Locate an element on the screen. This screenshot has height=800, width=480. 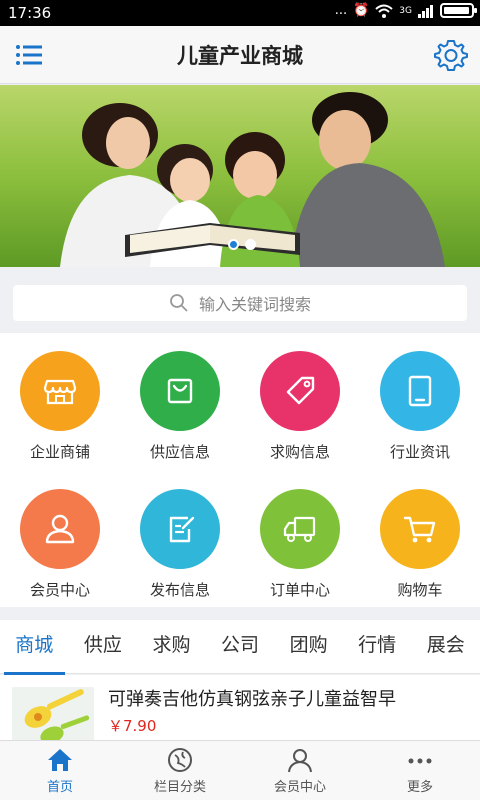
app-header: 儿童产业商城 is located at coordinates (240, 55).